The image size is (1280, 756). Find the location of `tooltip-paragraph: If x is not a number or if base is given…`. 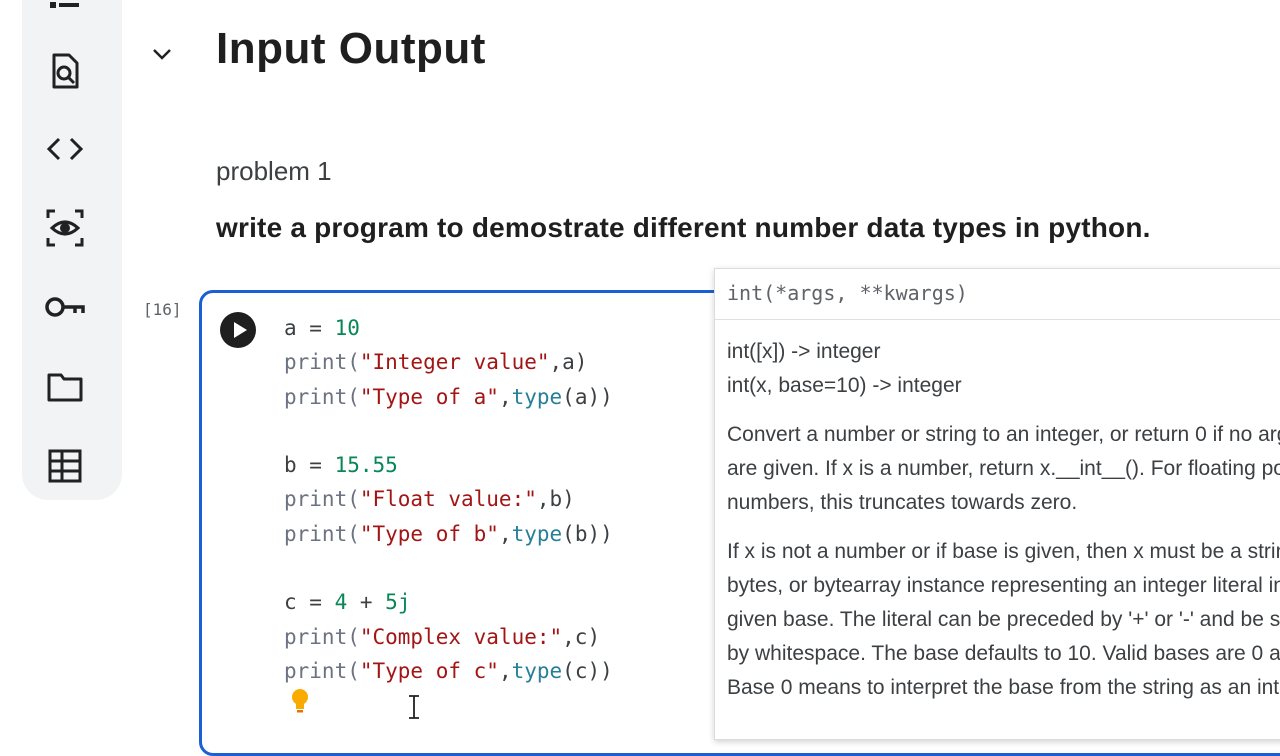

tooltip-paragraph: If x is not a number or if base is given… is located at coordinates (1003, 620).